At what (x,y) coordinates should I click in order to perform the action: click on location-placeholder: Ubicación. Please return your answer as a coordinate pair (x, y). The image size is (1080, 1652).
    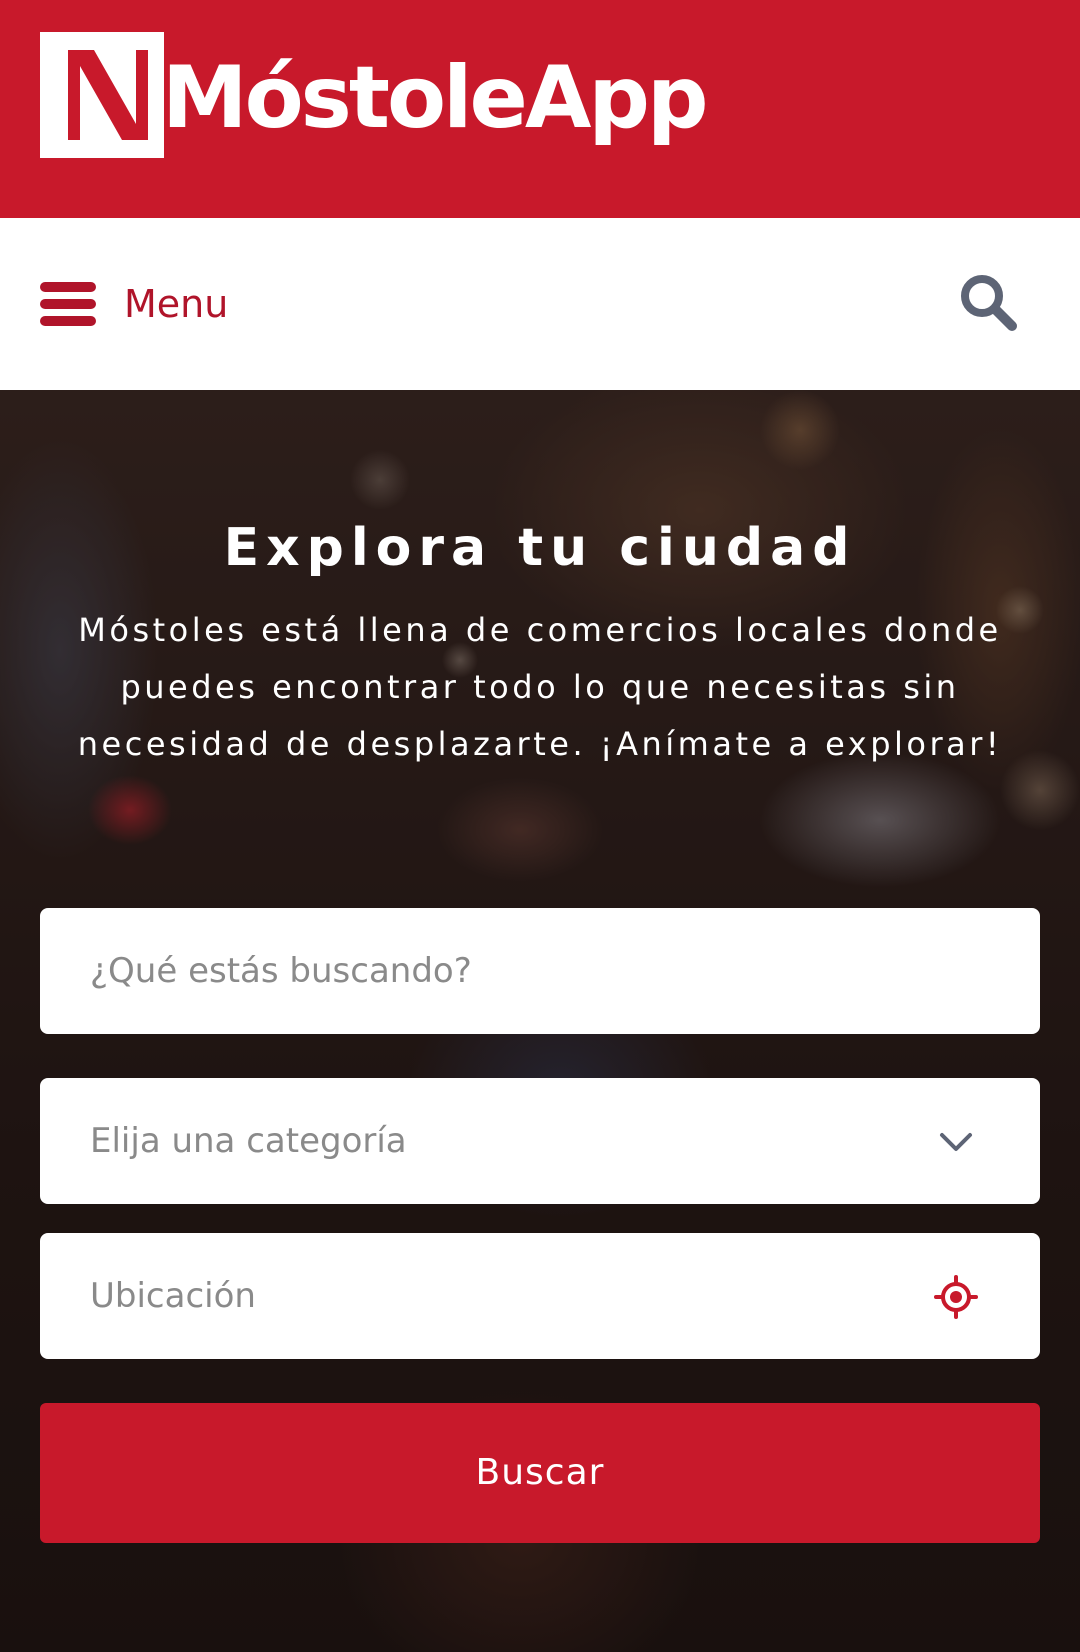
    Looking at the image, I should click on (173, 1296).